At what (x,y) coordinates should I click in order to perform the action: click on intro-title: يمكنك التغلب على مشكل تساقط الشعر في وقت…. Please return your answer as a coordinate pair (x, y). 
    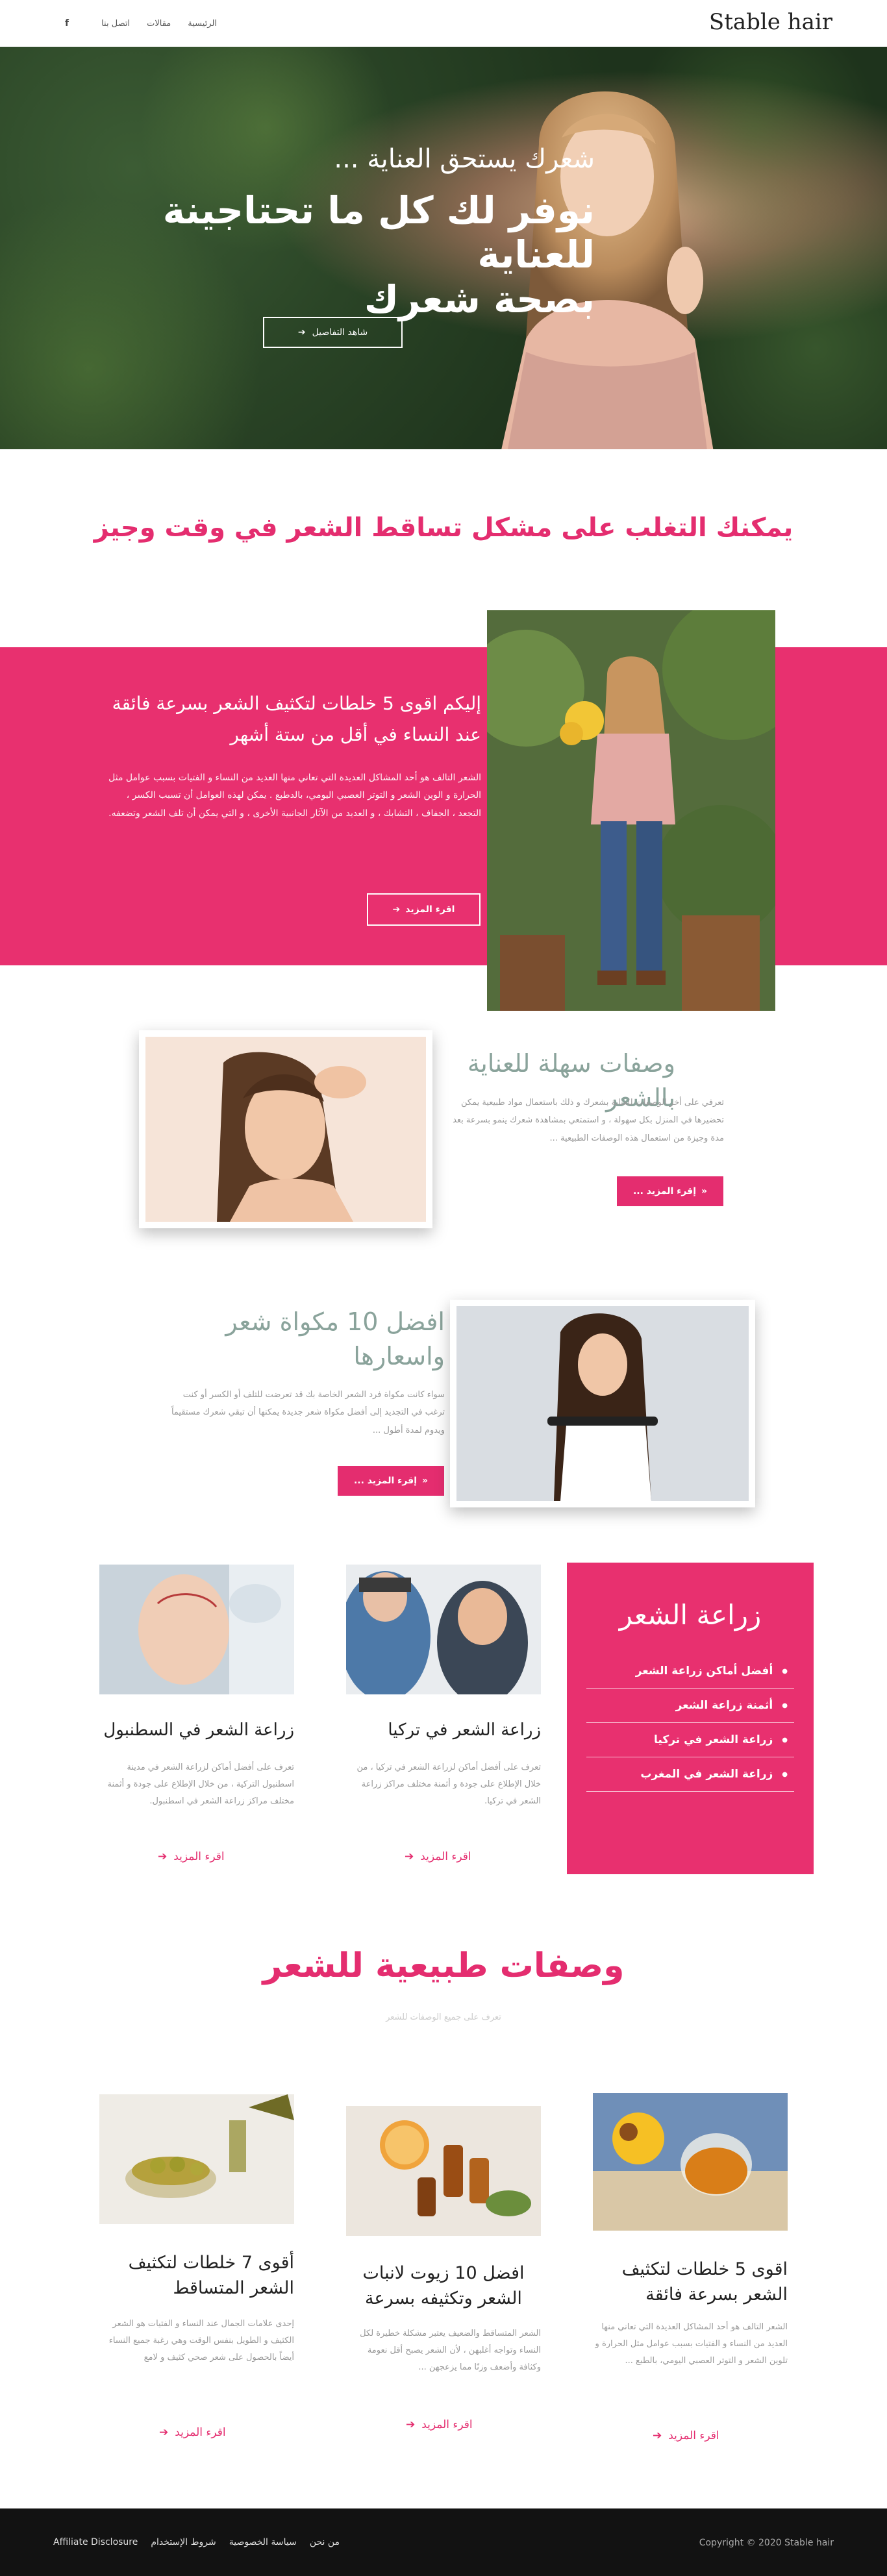
    Looking at the image, I should click on (443, 528).